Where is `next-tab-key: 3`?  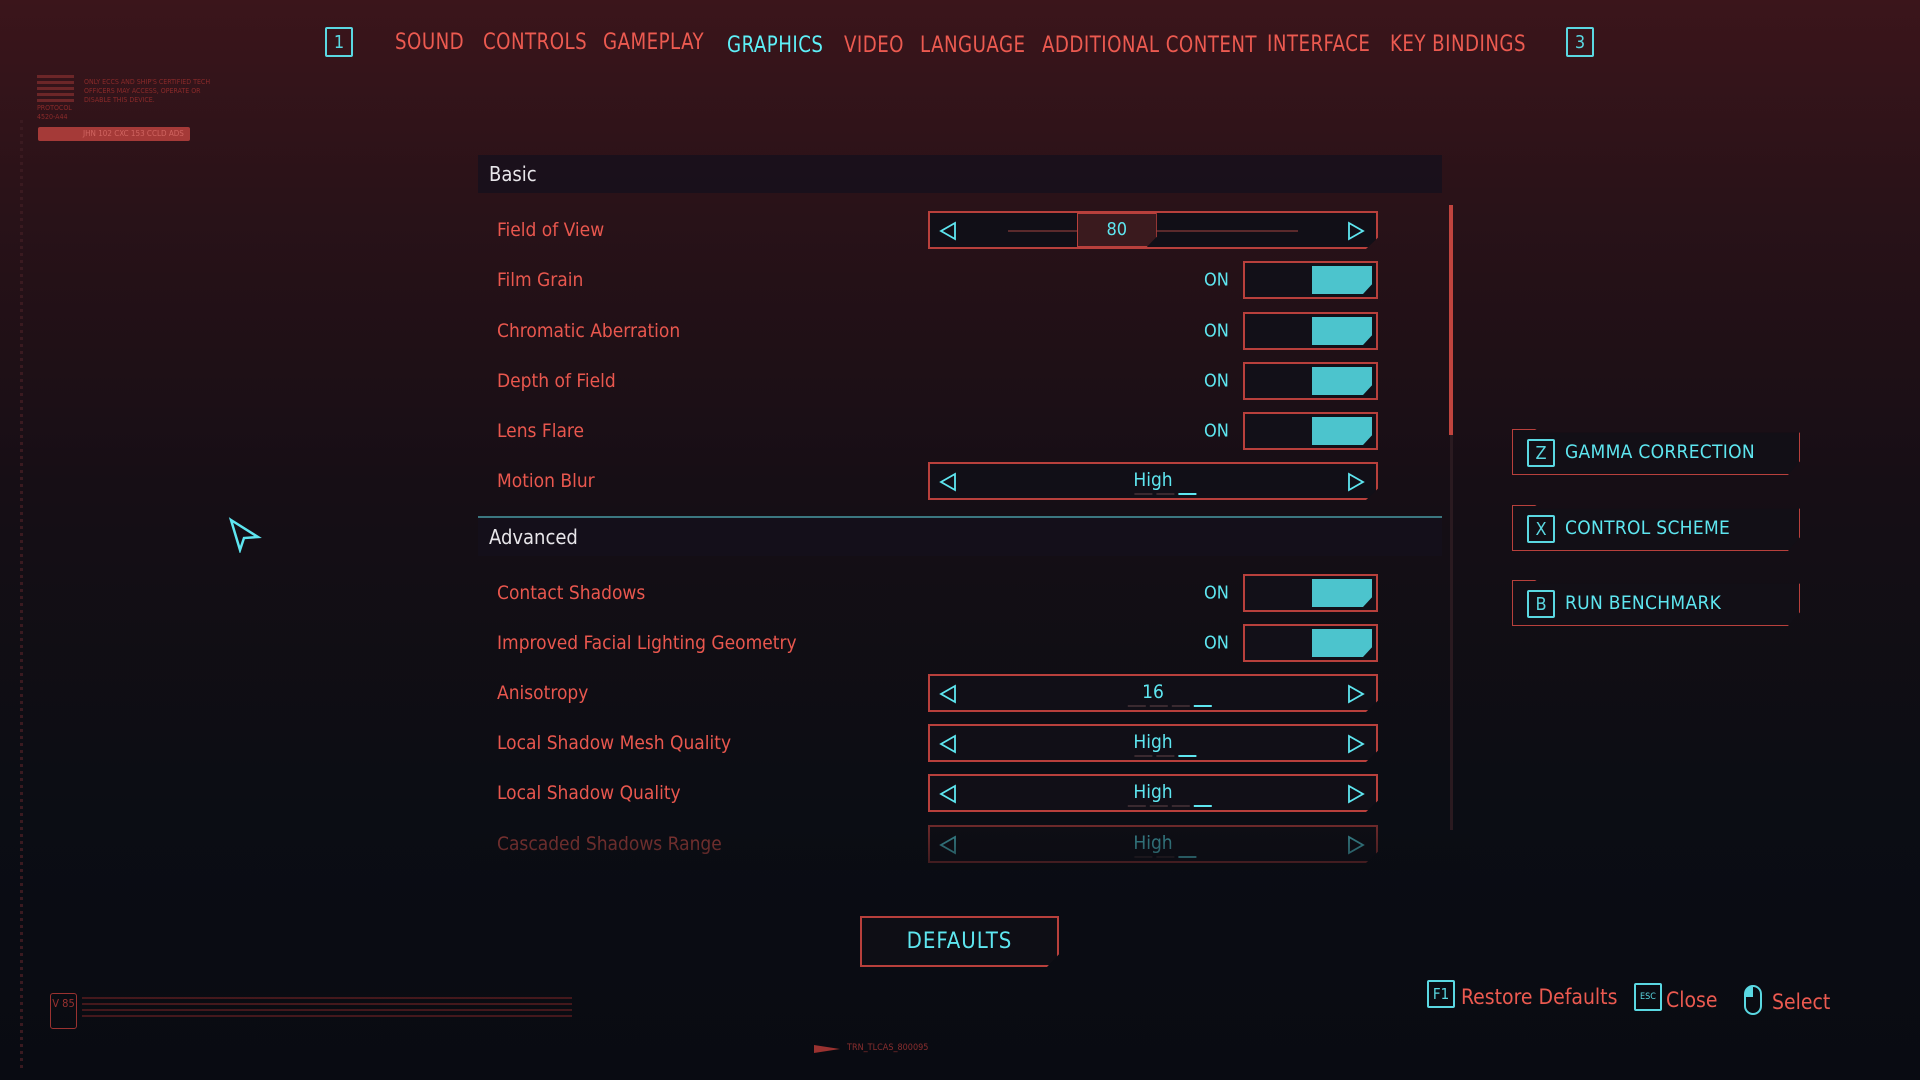
next-tab-key: 3 is located at coordinates (1580, 42).